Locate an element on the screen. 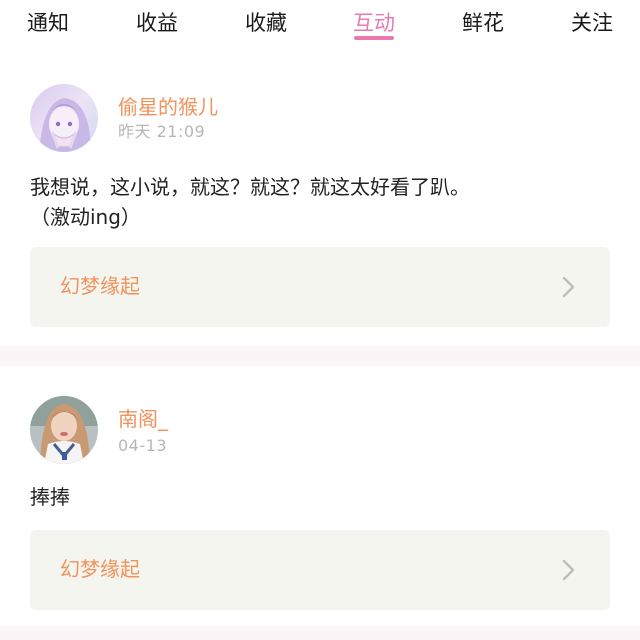 This screenshot has height=640, width=640. post-username: 偷星的猴儿 is located at coordinates (168, 107).